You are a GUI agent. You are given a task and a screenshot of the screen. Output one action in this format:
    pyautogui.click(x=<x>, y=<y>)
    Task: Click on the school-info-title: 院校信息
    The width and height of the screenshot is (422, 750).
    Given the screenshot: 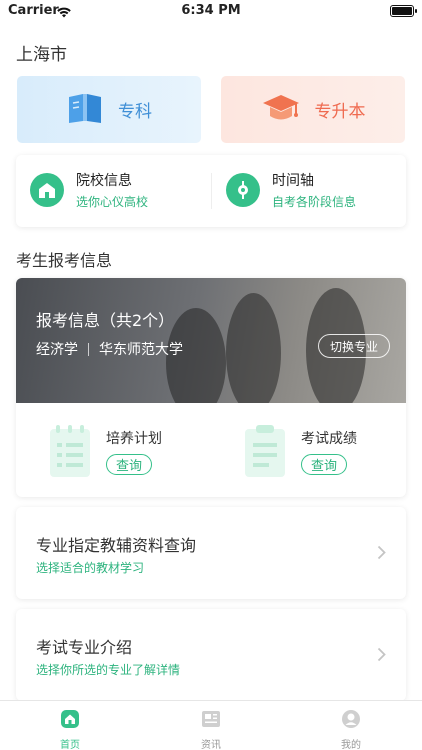 What is the action you would take?
    pyautogui.click(x=104, y=181)
    